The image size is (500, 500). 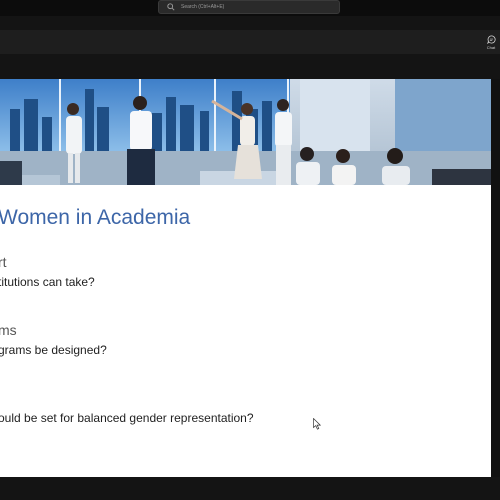 I want to click on search-placeholder: Search (Ctrl+Alt+E), so click(x=203, y=7).